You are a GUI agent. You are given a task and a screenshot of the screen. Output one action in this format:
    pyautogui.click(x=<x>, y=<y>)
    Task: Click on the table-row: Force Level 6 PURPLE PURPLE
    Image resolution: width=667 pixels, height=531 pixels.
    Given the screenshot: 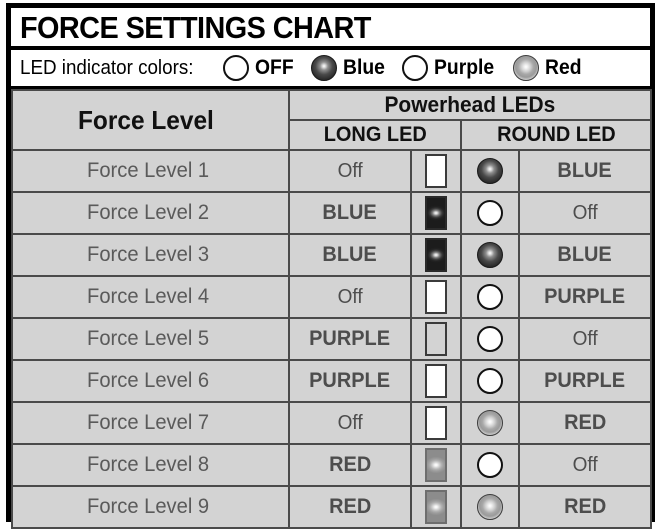 What is the action you would take?
    pyautogui.click(x=332, y=381)
    